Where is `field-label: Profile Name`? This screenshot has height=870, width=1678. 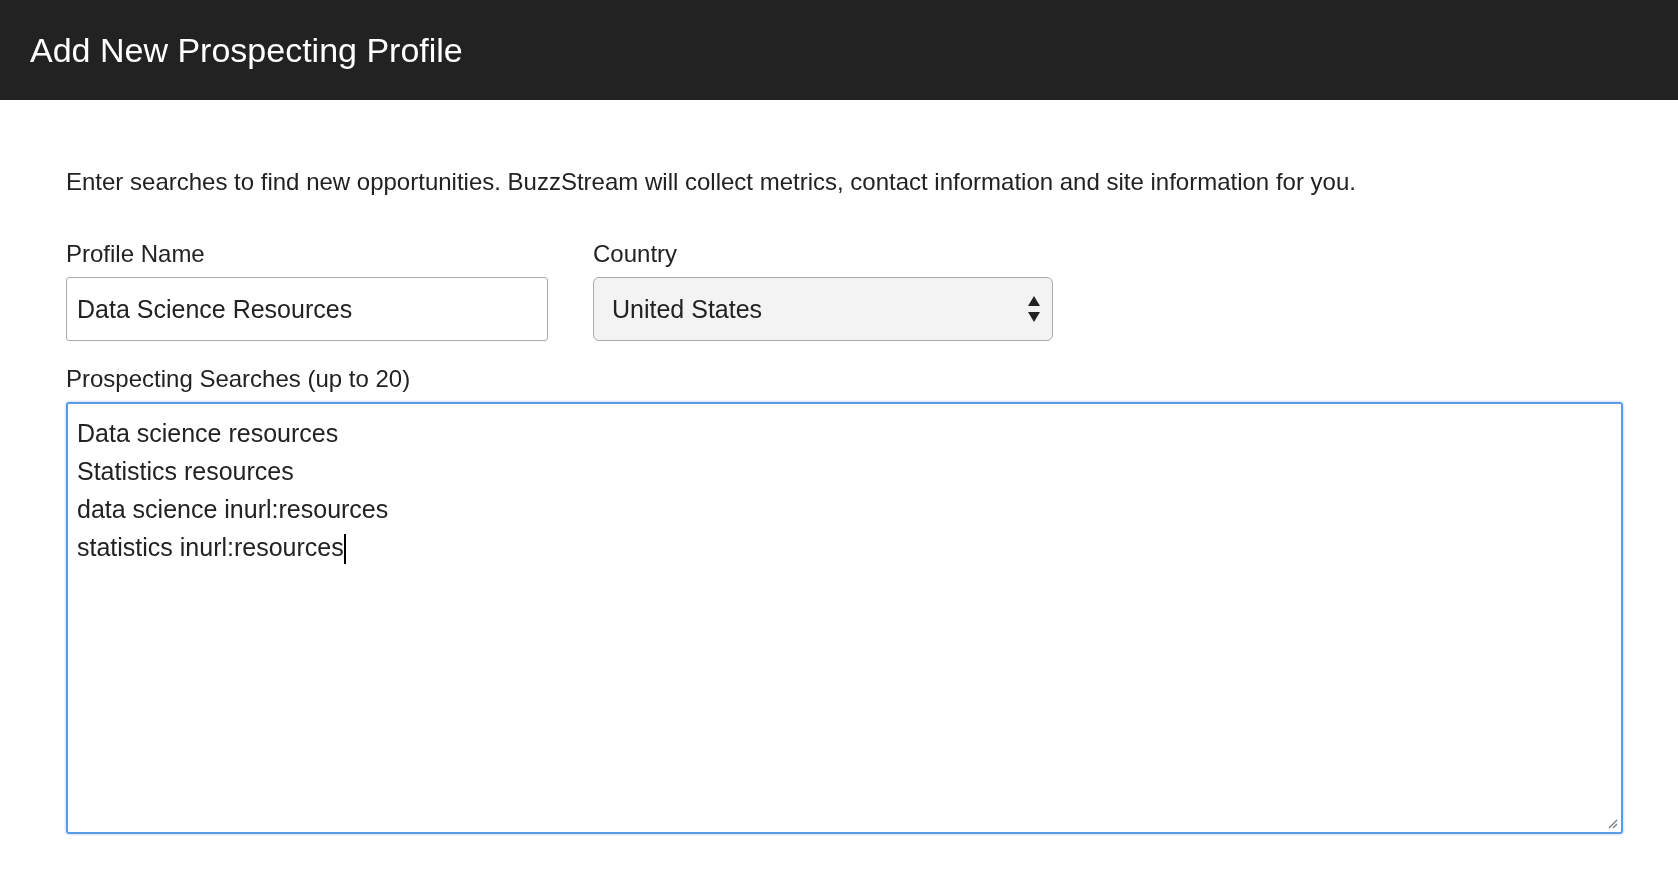 field-label: Profile Name is located at coordinates (136, 254).